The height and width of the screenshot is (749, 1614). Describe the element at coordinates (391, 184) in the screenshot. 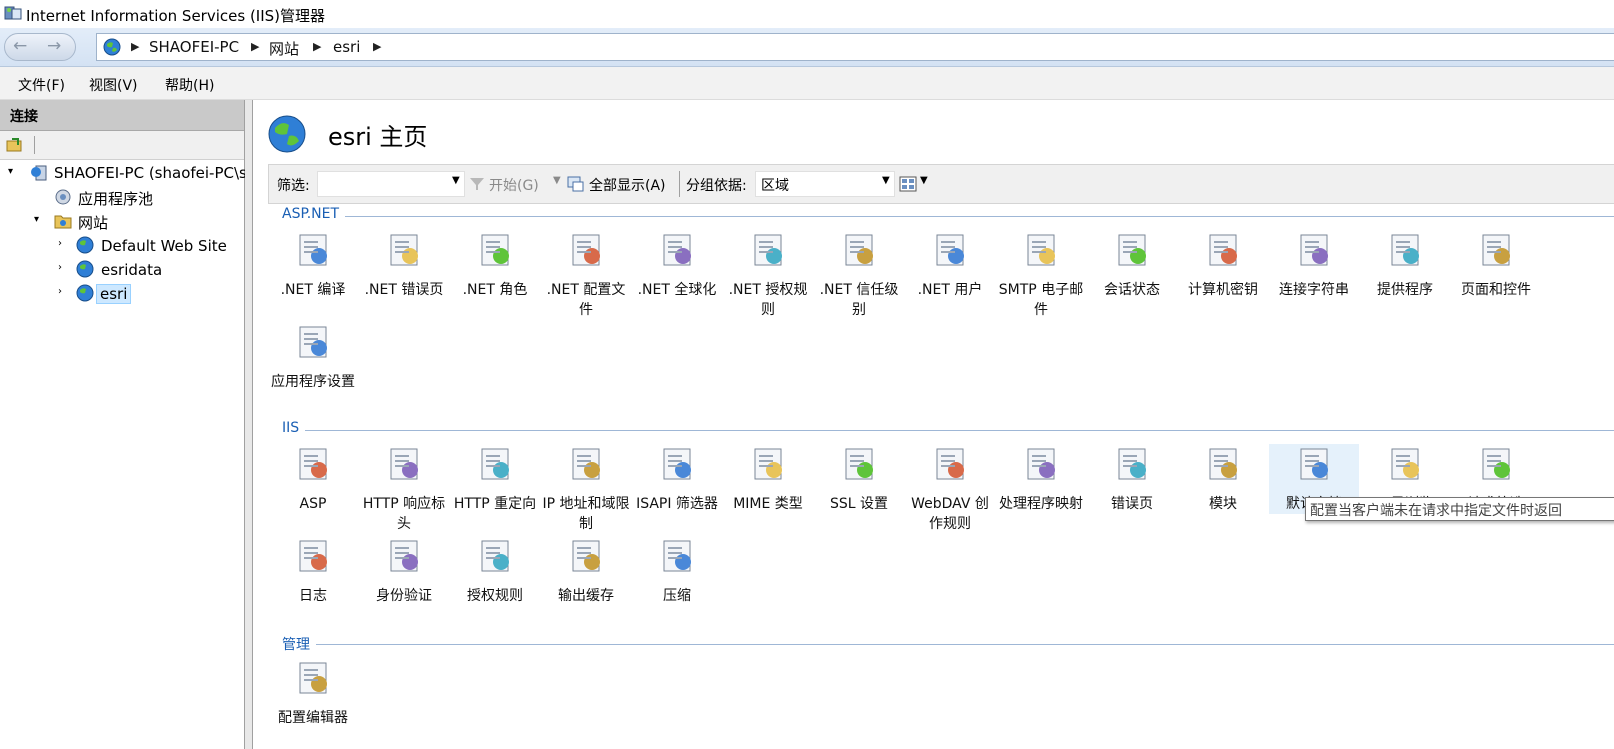

I see `filter-input` at that location.